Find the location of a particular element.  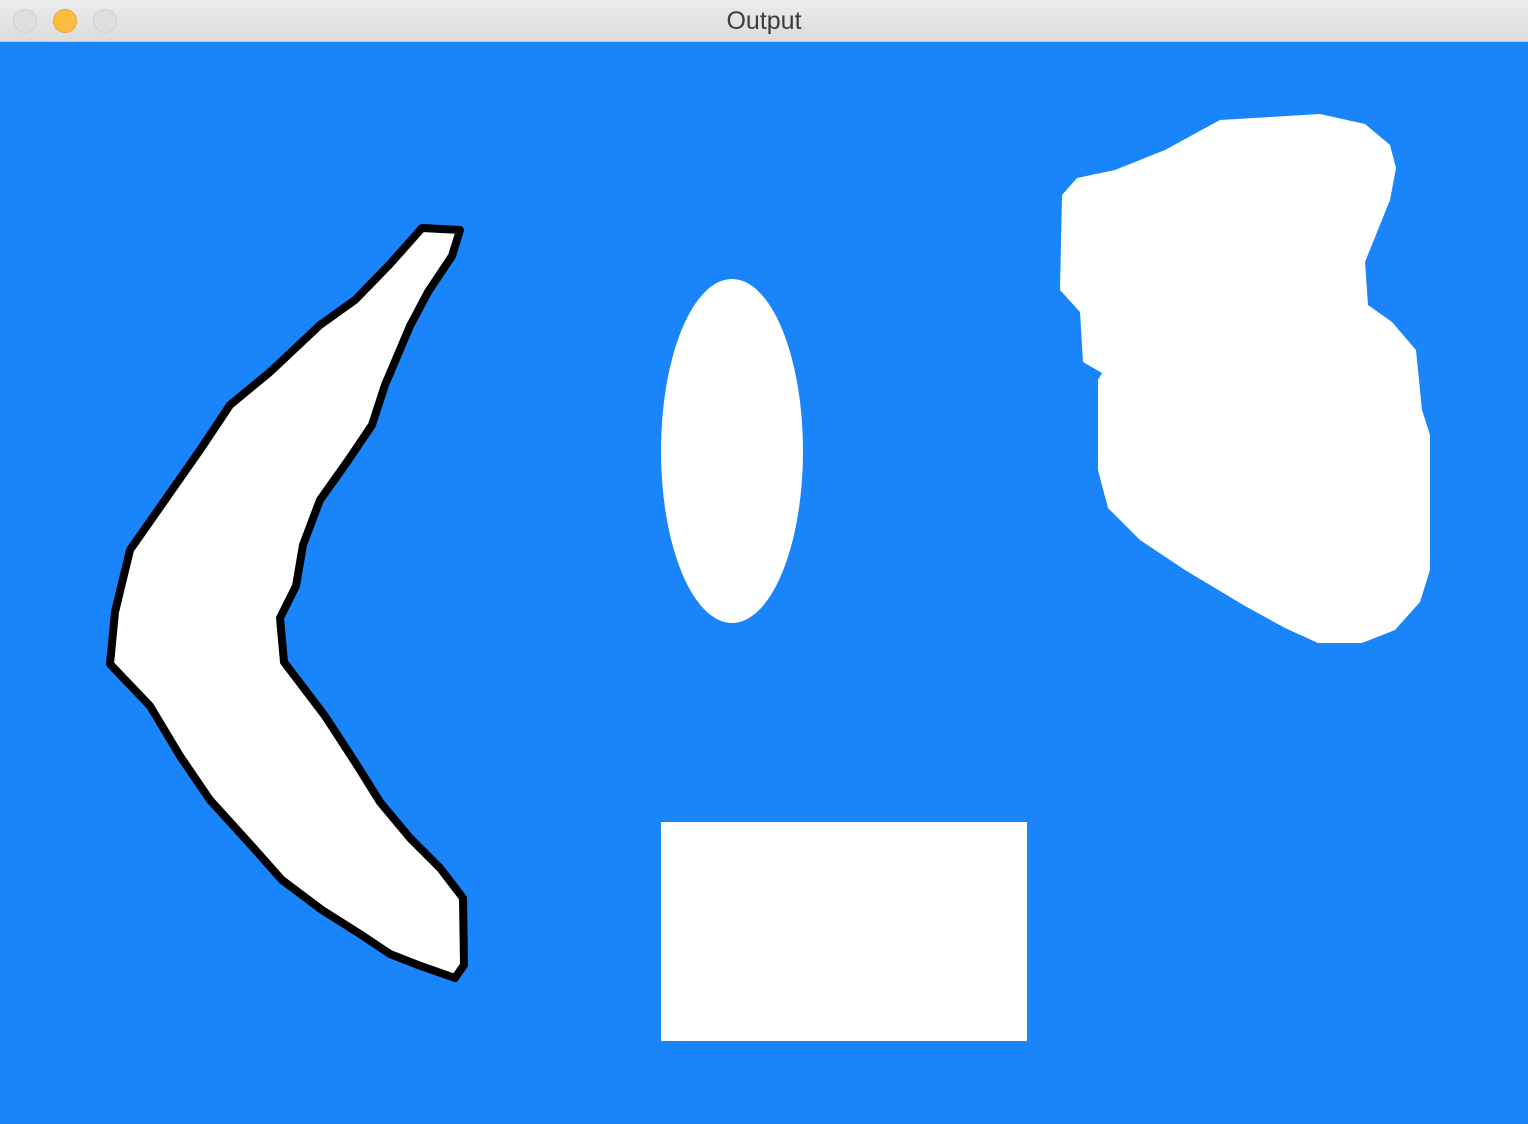

title-bar: Output is located at coordinates (764, 21).